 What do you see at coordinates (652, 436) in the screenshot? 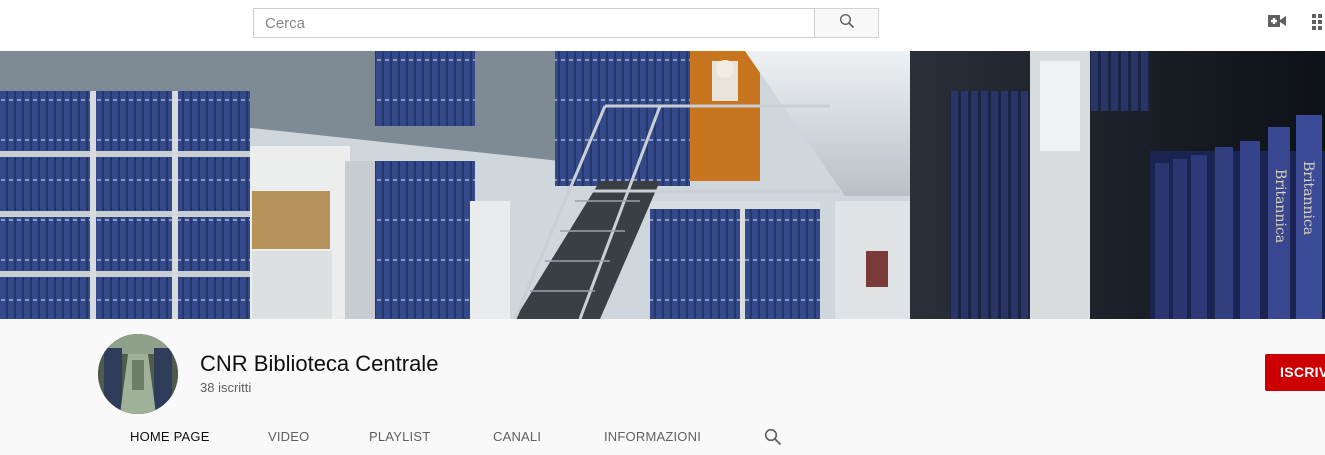
I see `tab-about: INFORMAZIONI` at bounding box center [652, 436].